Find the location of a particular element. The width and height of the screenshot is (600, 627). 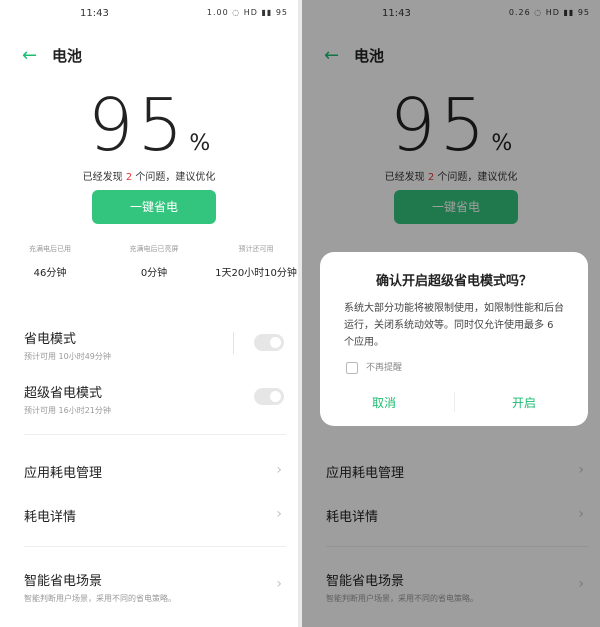

checkbox-label: 不再提醒 is located at coordinates (384, 368).